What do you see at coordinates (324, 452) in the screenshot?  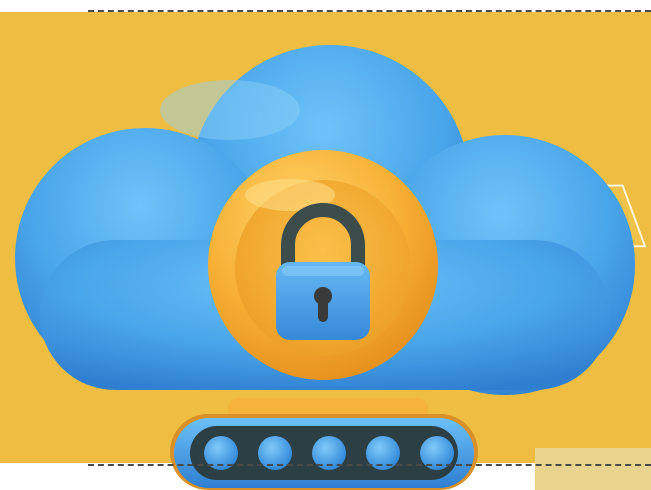 I see `password-field` at bounding box center [324, 452].